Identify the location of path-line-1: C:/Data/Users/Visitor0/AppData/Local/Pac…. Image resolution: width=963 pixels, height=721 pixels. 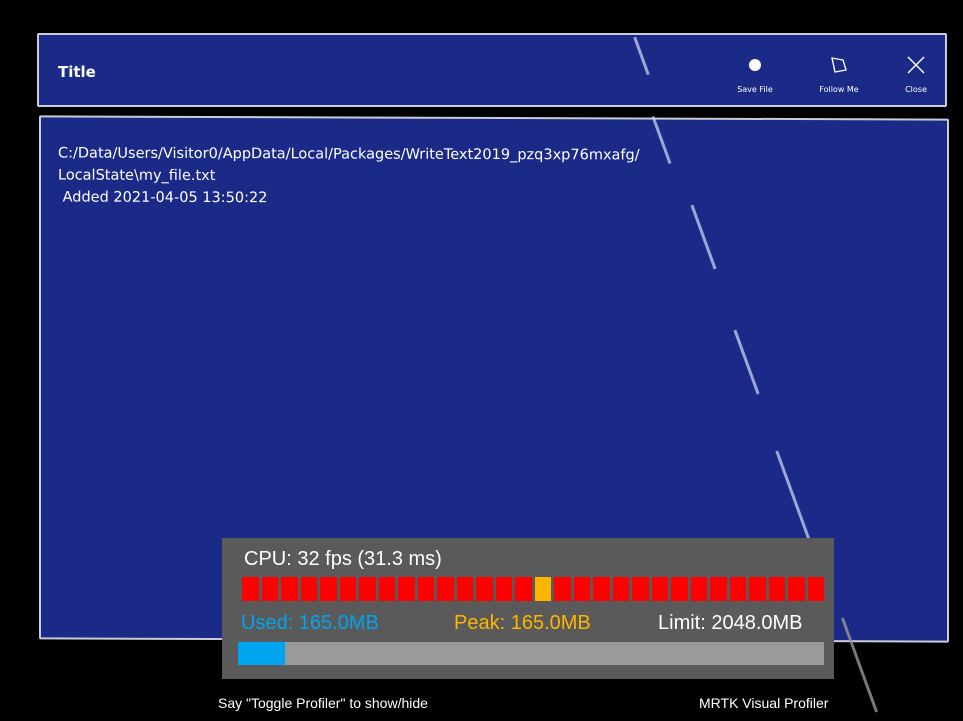
(349, 154).